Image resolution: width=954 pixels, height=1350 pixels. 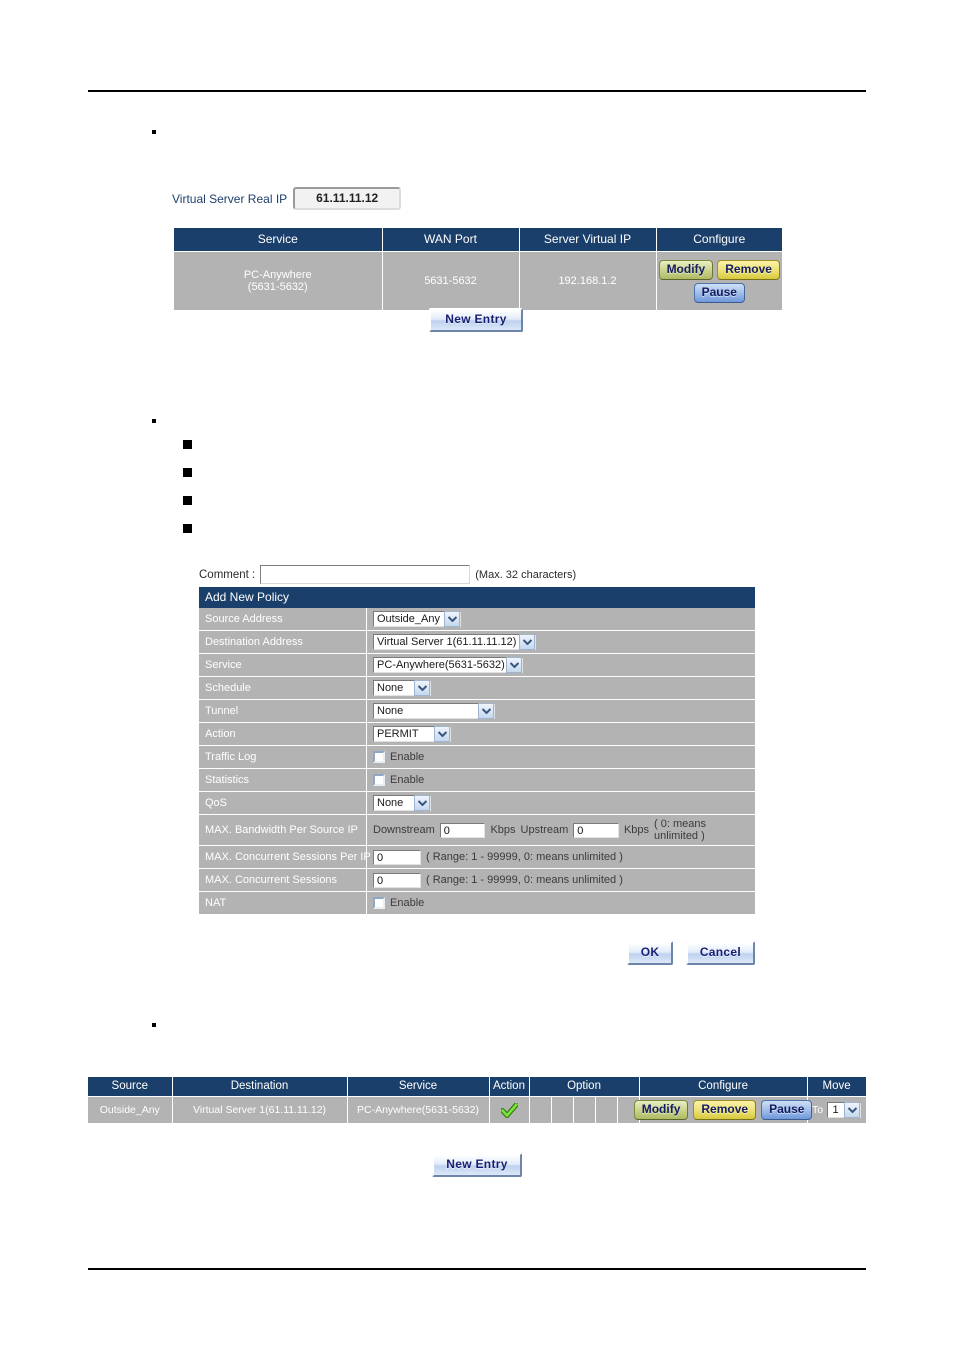 I want to click on column-header-service: Service, so click(x=418, y=1087).